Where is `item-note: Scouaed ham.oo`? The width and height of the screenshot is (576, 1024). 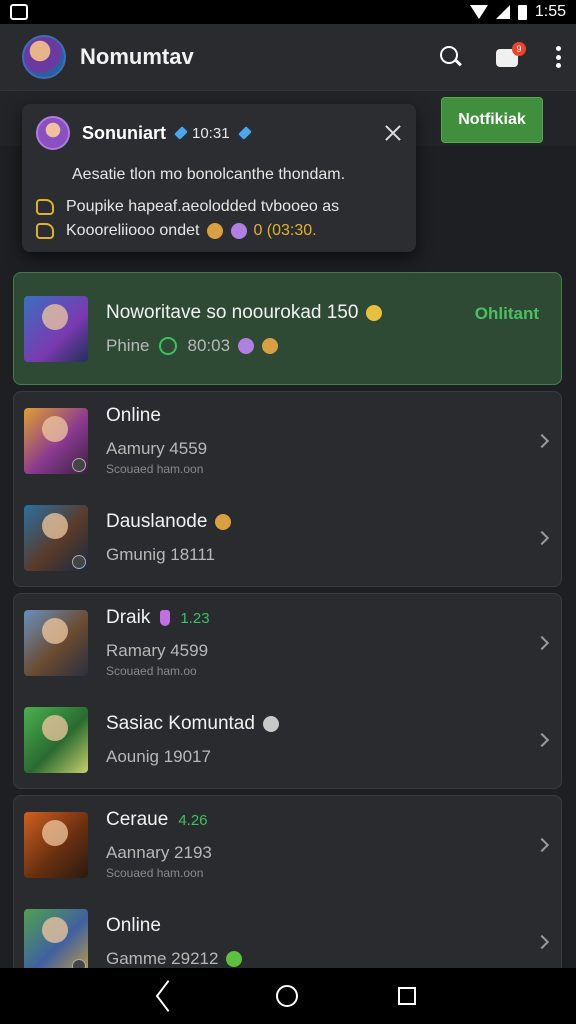 item-note: Scouaed ham.oo is located at coordinates (151, 671).